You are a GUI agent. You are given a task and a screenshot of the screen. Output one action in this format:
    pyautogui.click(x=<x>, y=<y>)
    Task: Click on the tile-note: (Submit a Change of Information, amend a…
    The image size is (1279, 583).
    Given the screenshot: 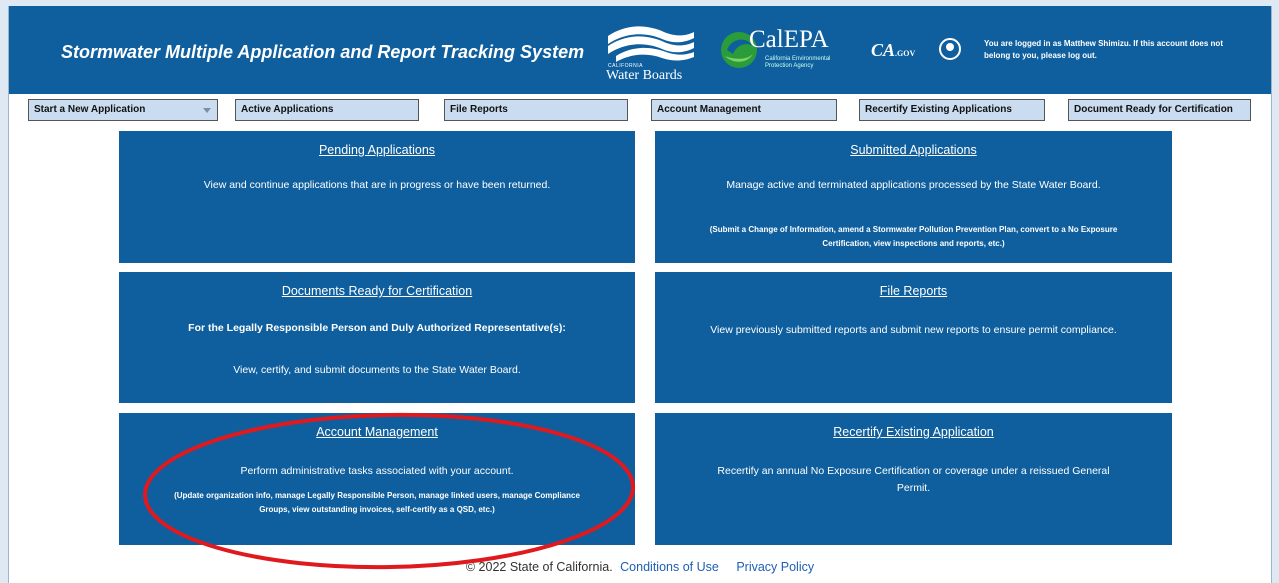 What is the action you would take?
    pyautogui.click(x=913, y=236)
    